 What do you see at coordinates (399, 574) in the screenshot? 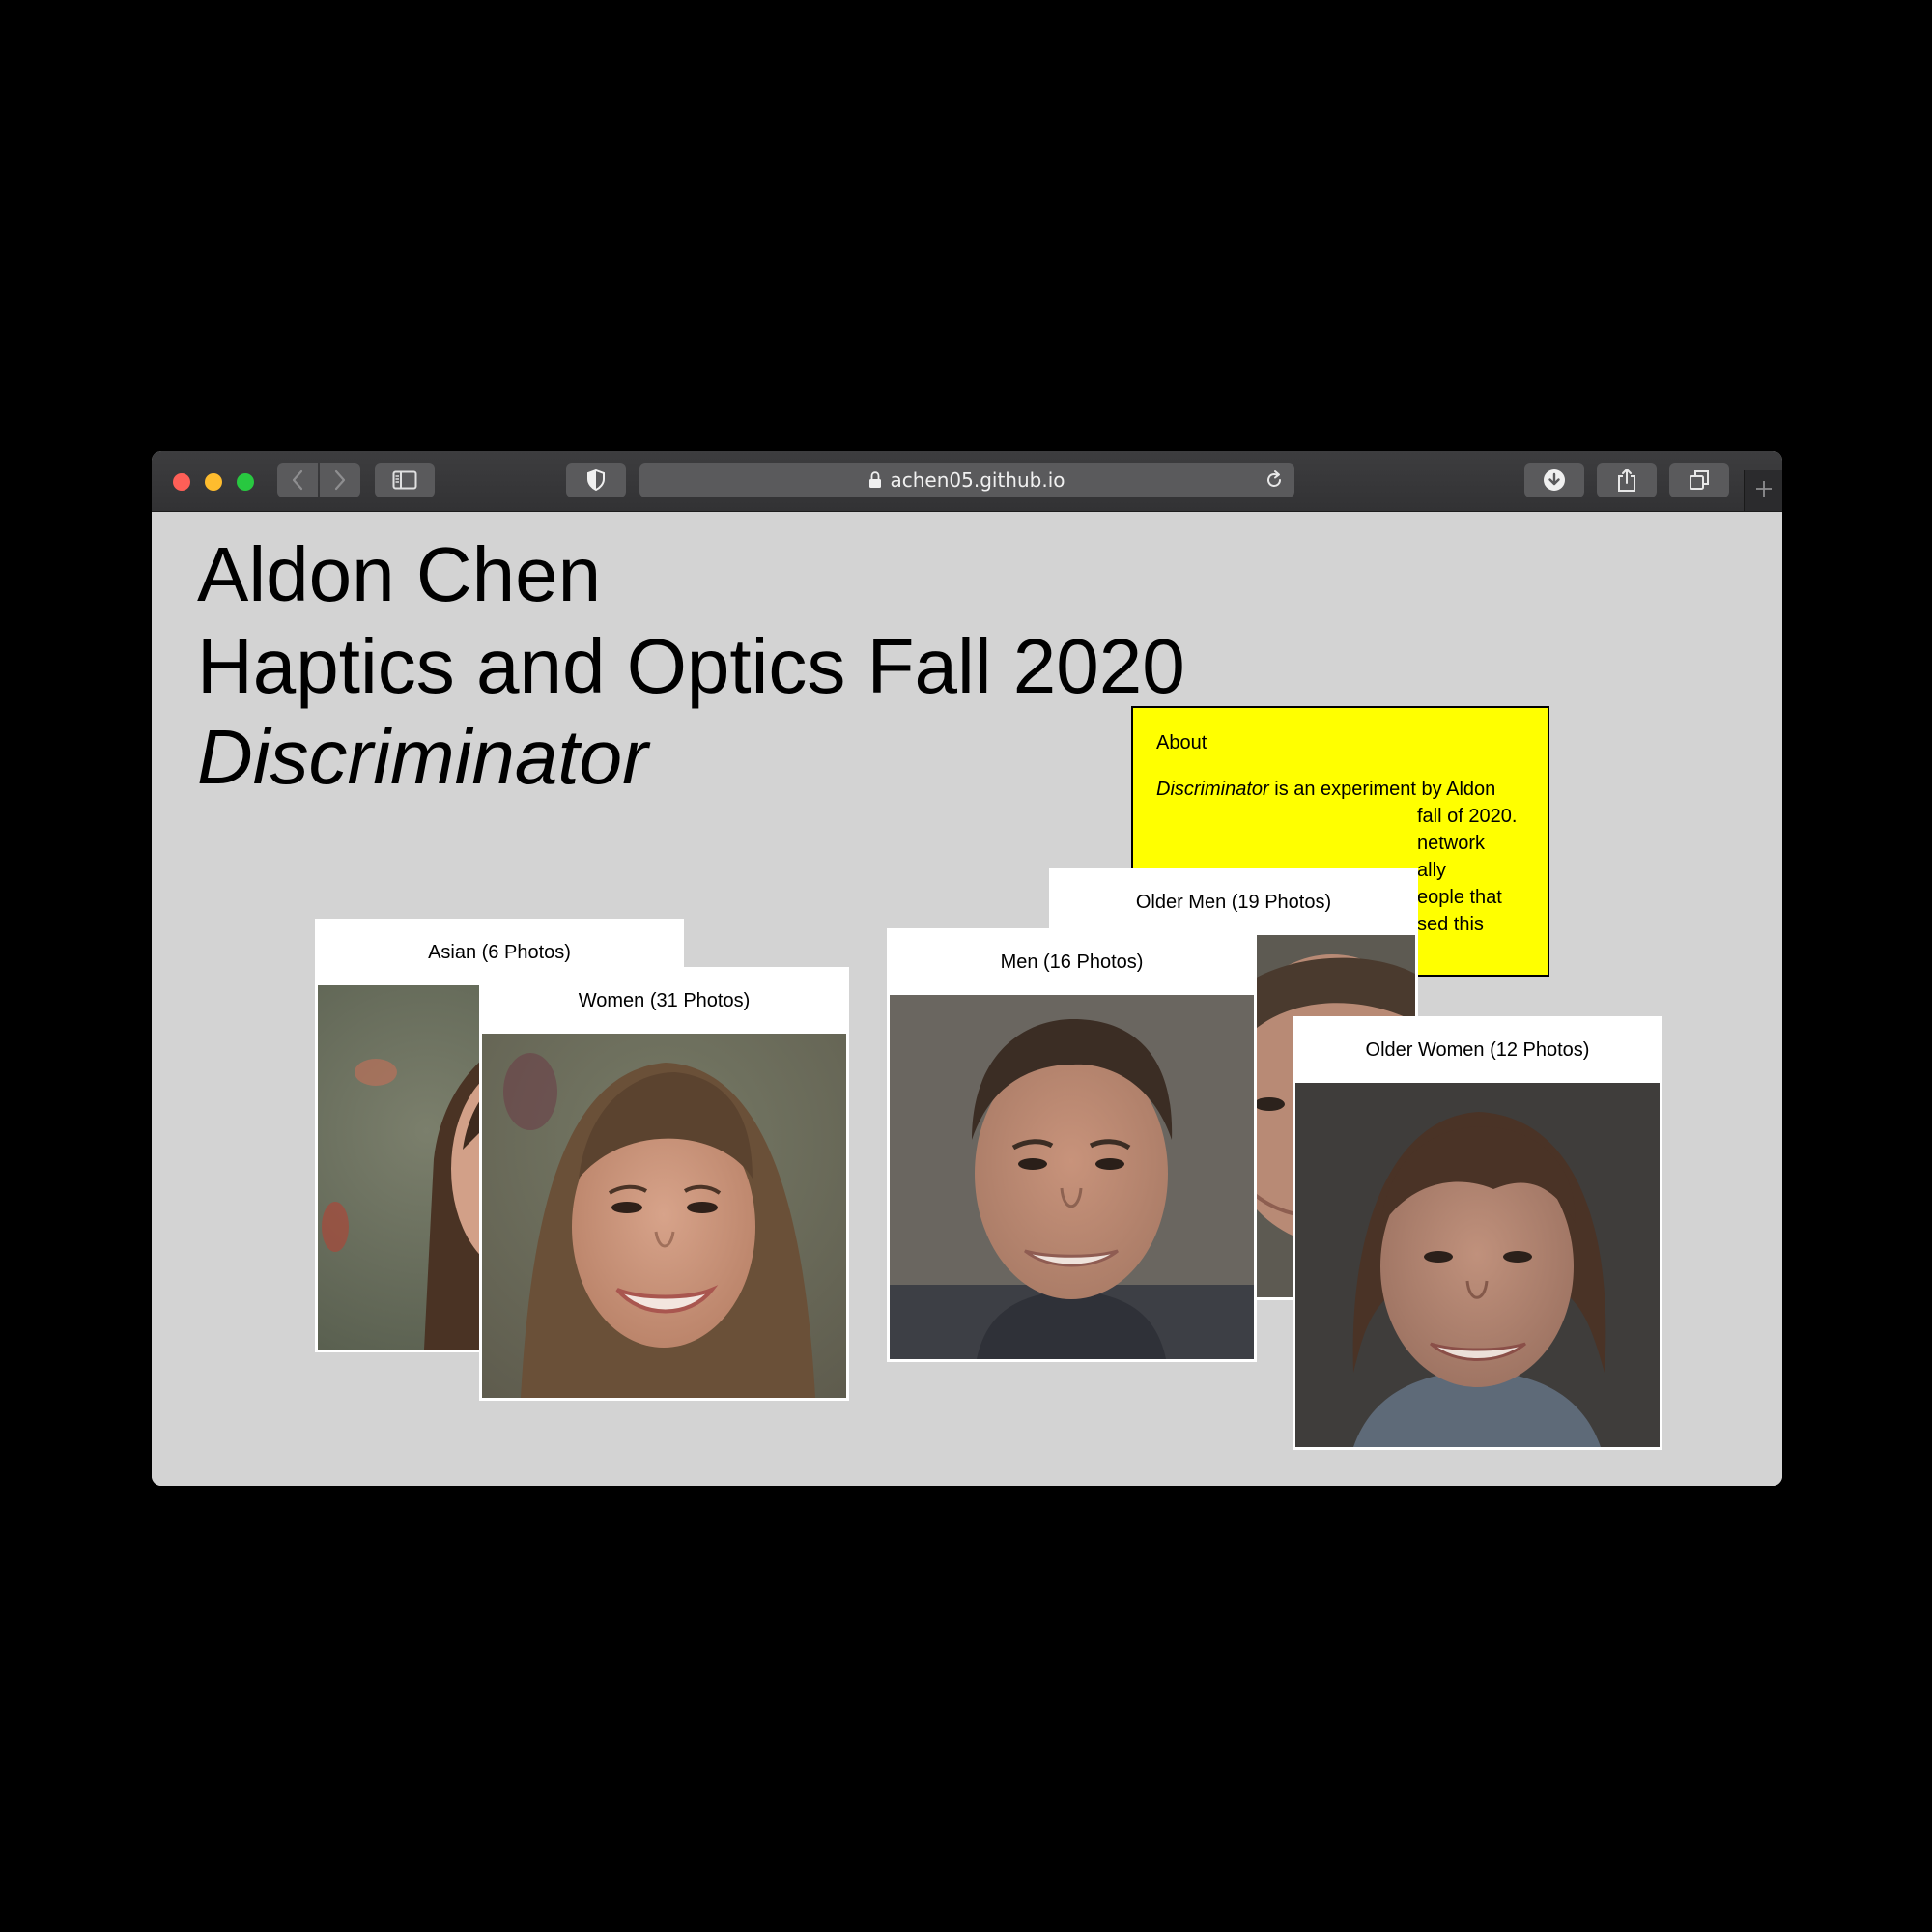
I see `author-name-heading: Aldon Chen` at bounding box center [399, 574].